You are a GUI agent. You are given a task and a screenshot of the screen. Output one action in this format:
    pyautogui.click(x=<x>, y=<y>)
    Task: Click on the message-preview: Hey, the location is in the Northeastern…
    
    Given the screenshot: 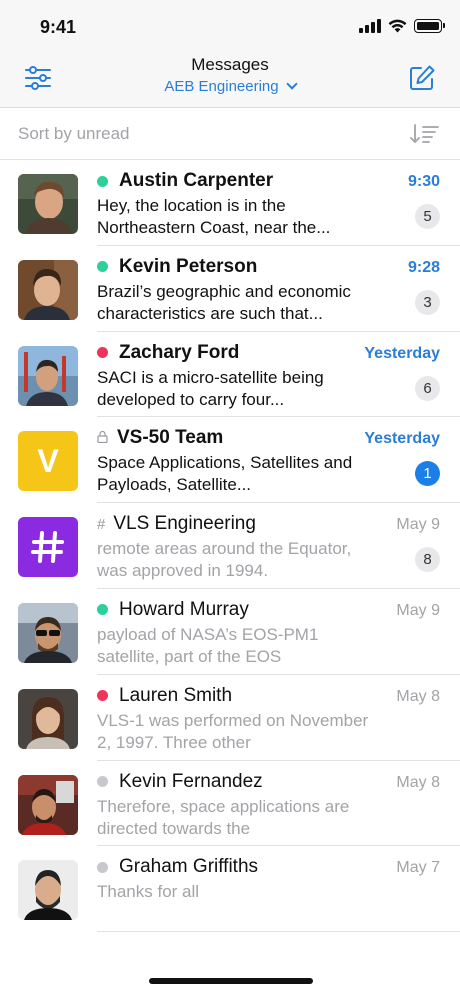 What is the action you would take?
    pyautogui.click(x=214, y=216)
    